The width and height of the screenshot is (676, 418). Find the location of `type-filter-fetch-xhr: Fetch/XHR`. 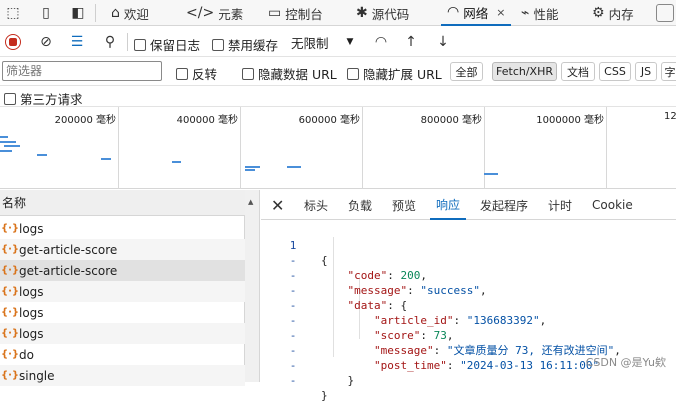

type-filter-fetch-xhr: Fetch/XHR is located at coordinates (524, 71).